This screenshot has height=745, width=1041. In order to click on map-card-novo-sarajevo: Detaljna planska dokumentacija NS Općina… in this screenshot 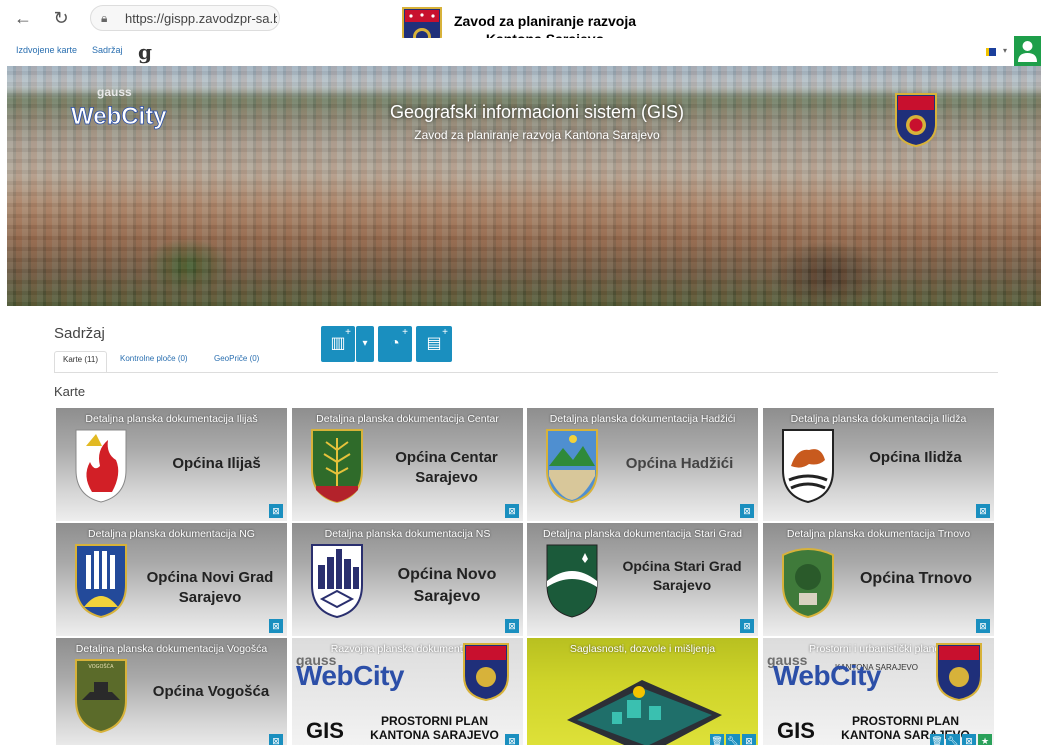, I will do `click(407, 579)`.